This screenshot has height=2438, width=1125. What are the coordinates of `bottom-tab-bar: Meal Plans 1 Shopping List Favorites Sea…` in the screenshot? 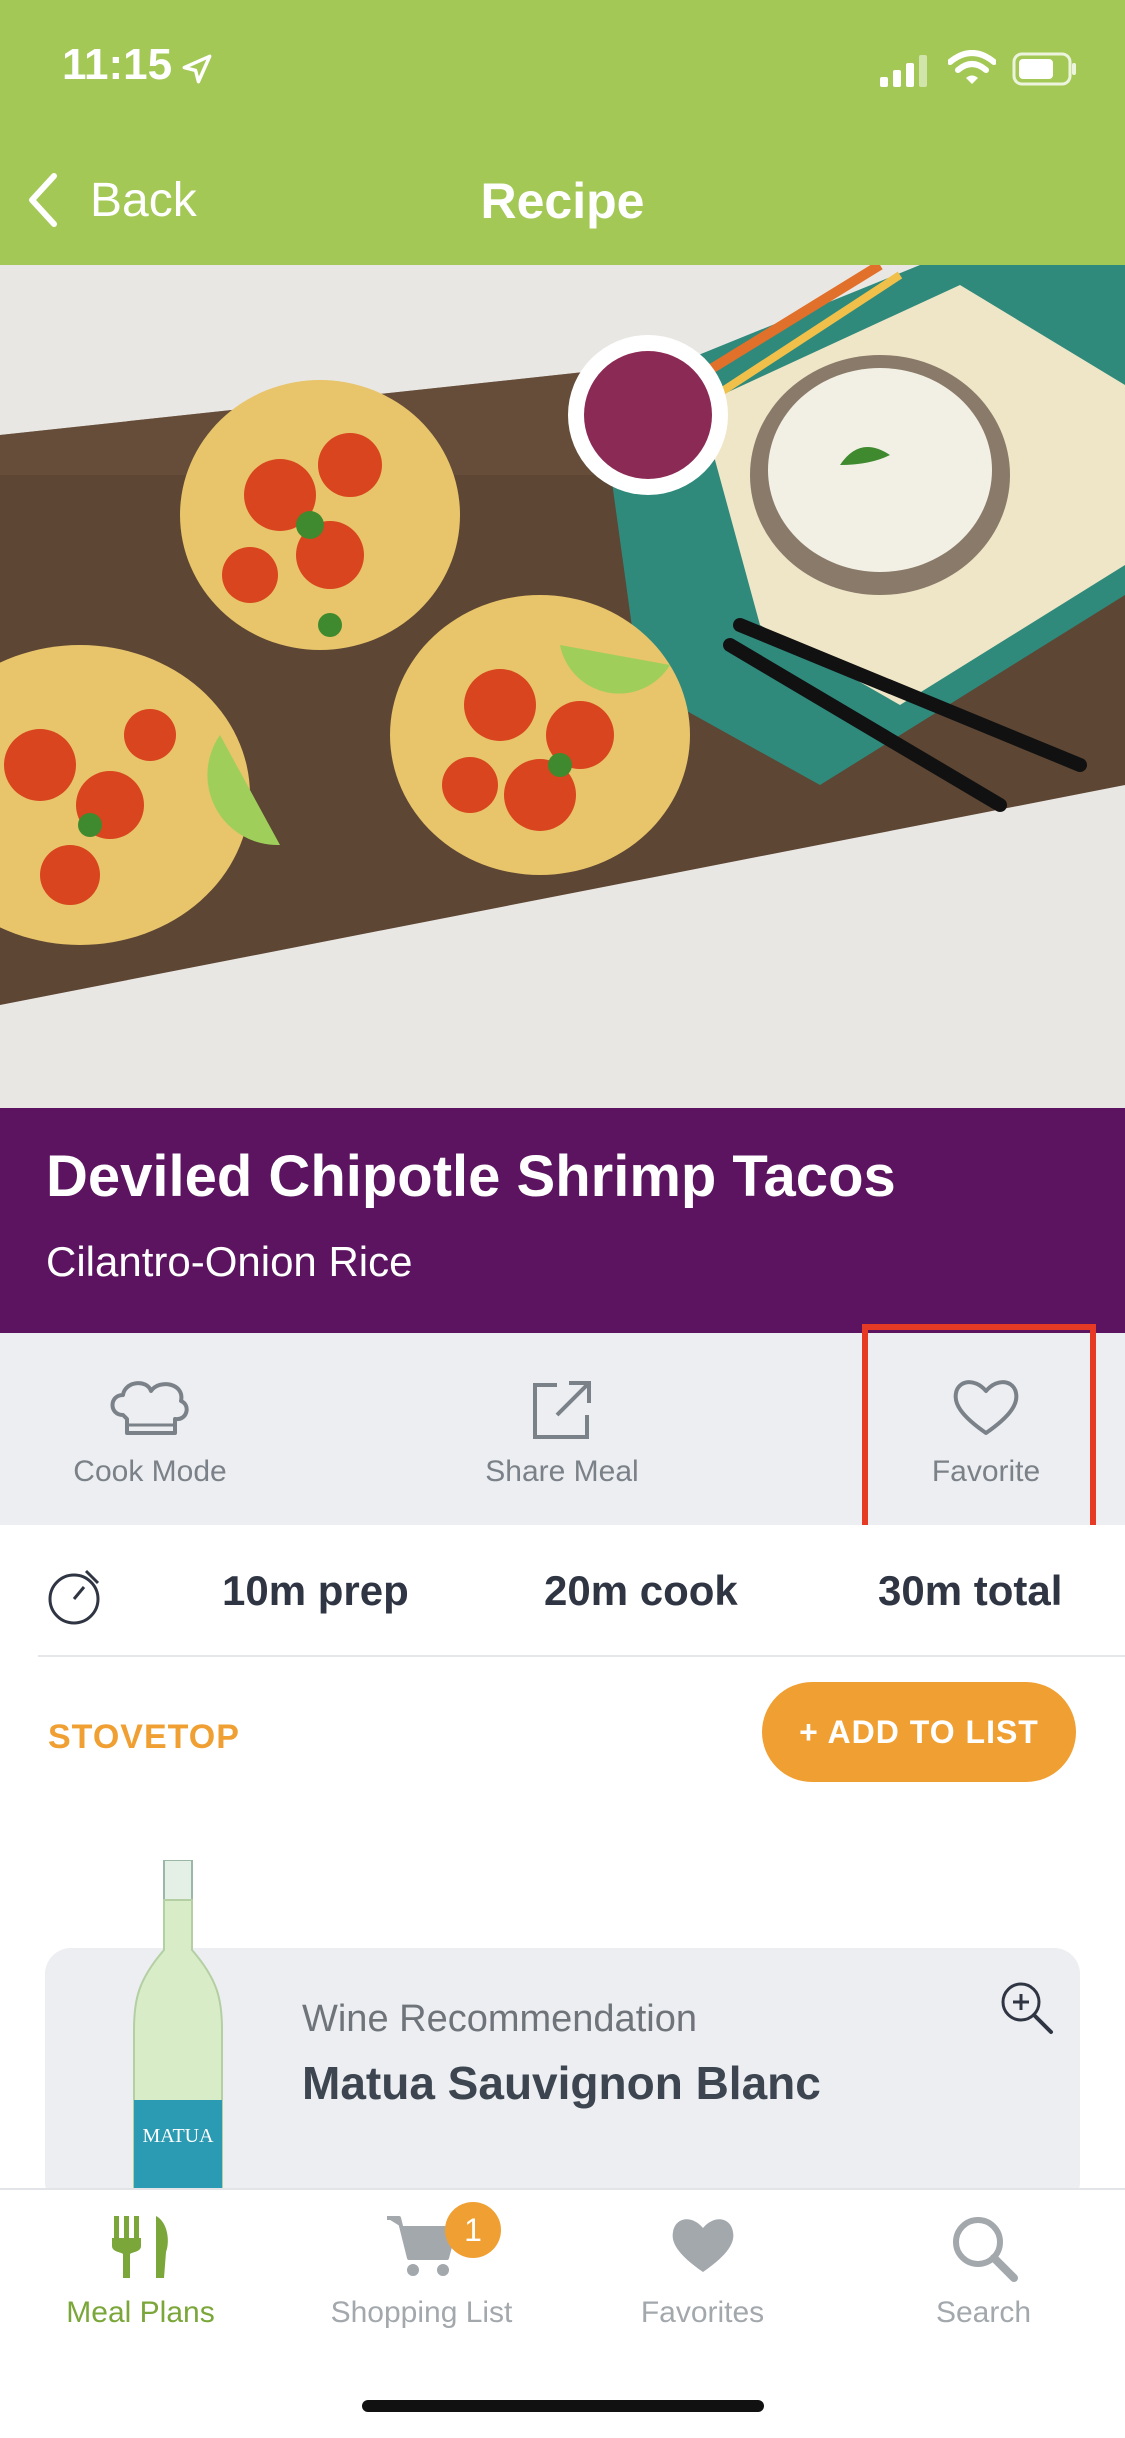 It's located at (562, 2313).